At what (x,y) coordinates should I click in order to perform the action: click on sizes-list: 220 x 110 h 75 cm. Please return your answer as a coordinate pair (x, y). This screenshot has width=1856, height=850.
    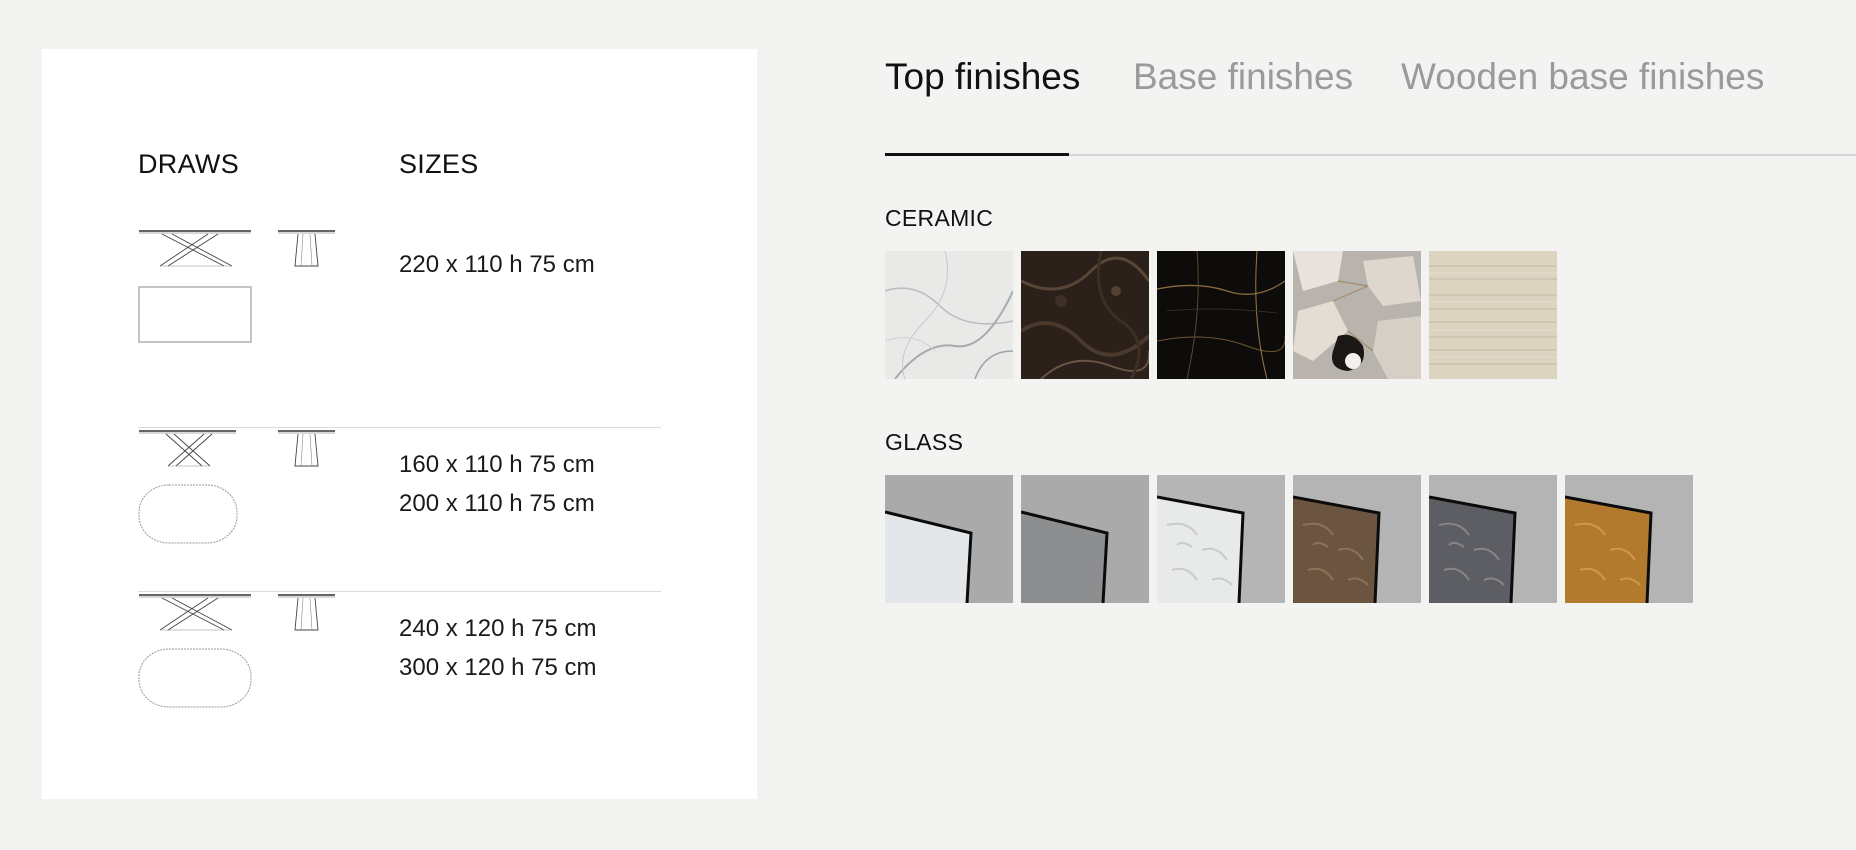
    Looking at the image, I should click on (497, 264).